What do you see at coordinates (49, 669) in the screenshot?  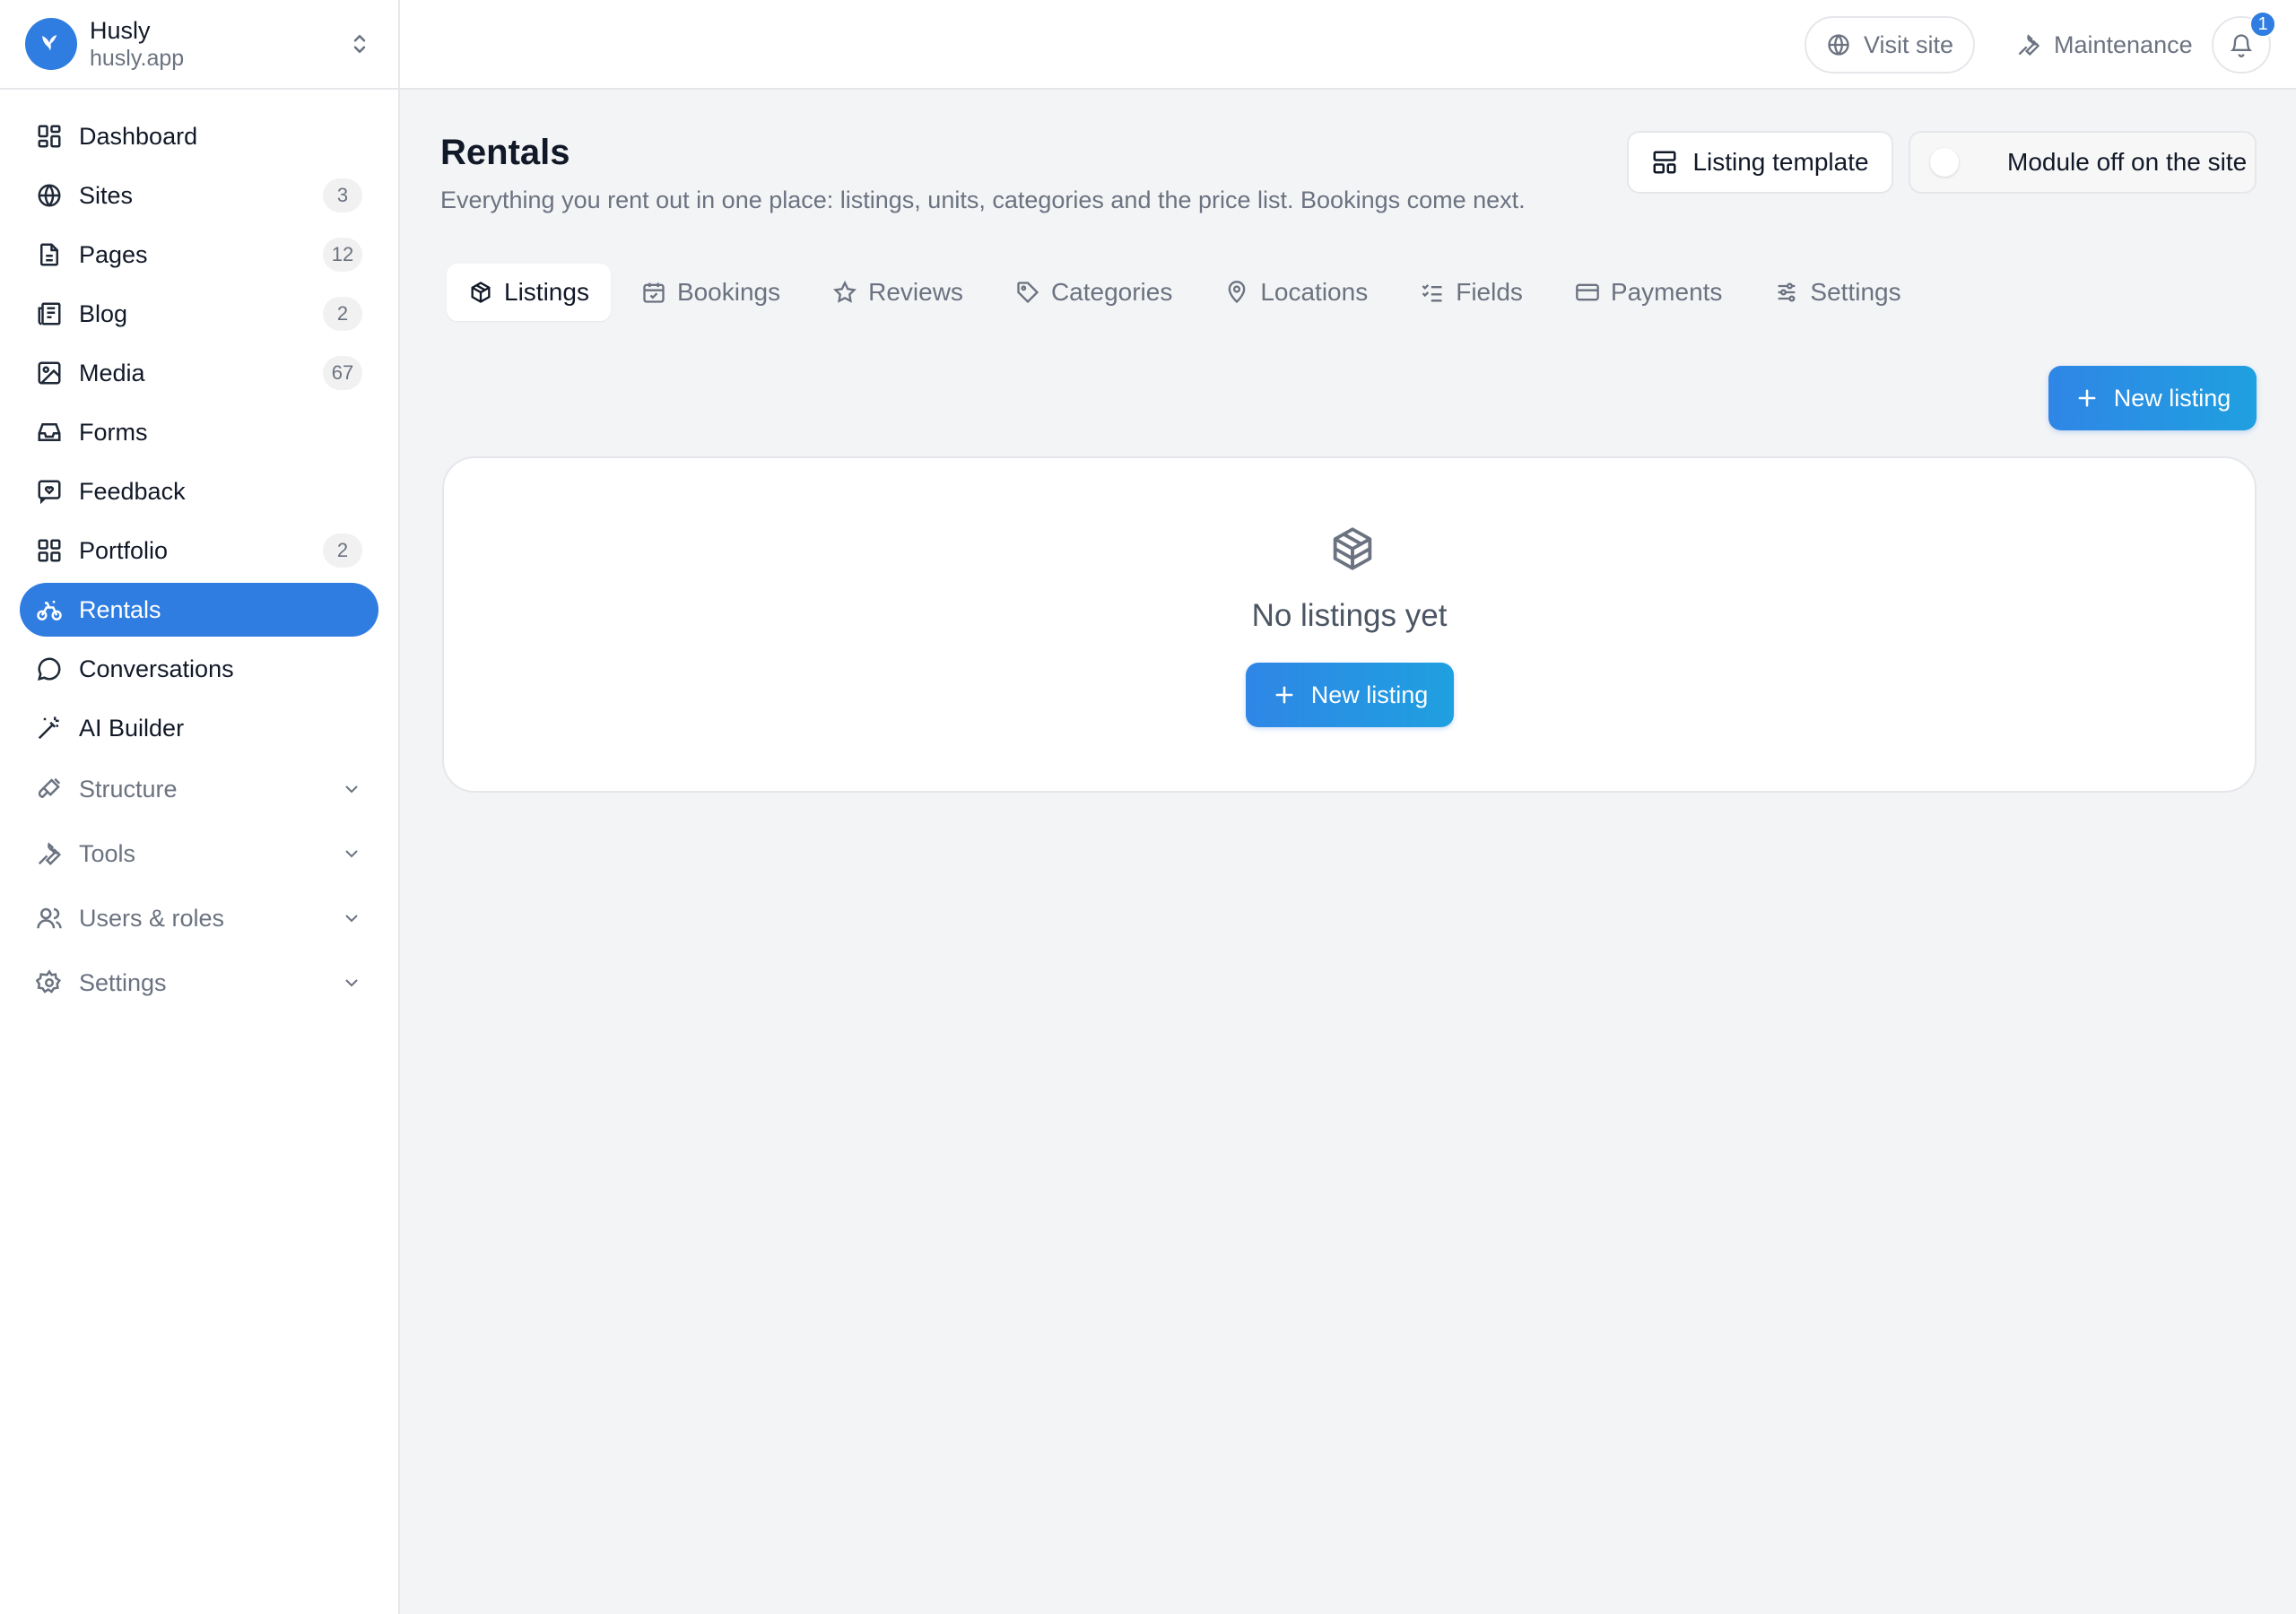 I see `chat-icon` at bounding box center [49, 669].